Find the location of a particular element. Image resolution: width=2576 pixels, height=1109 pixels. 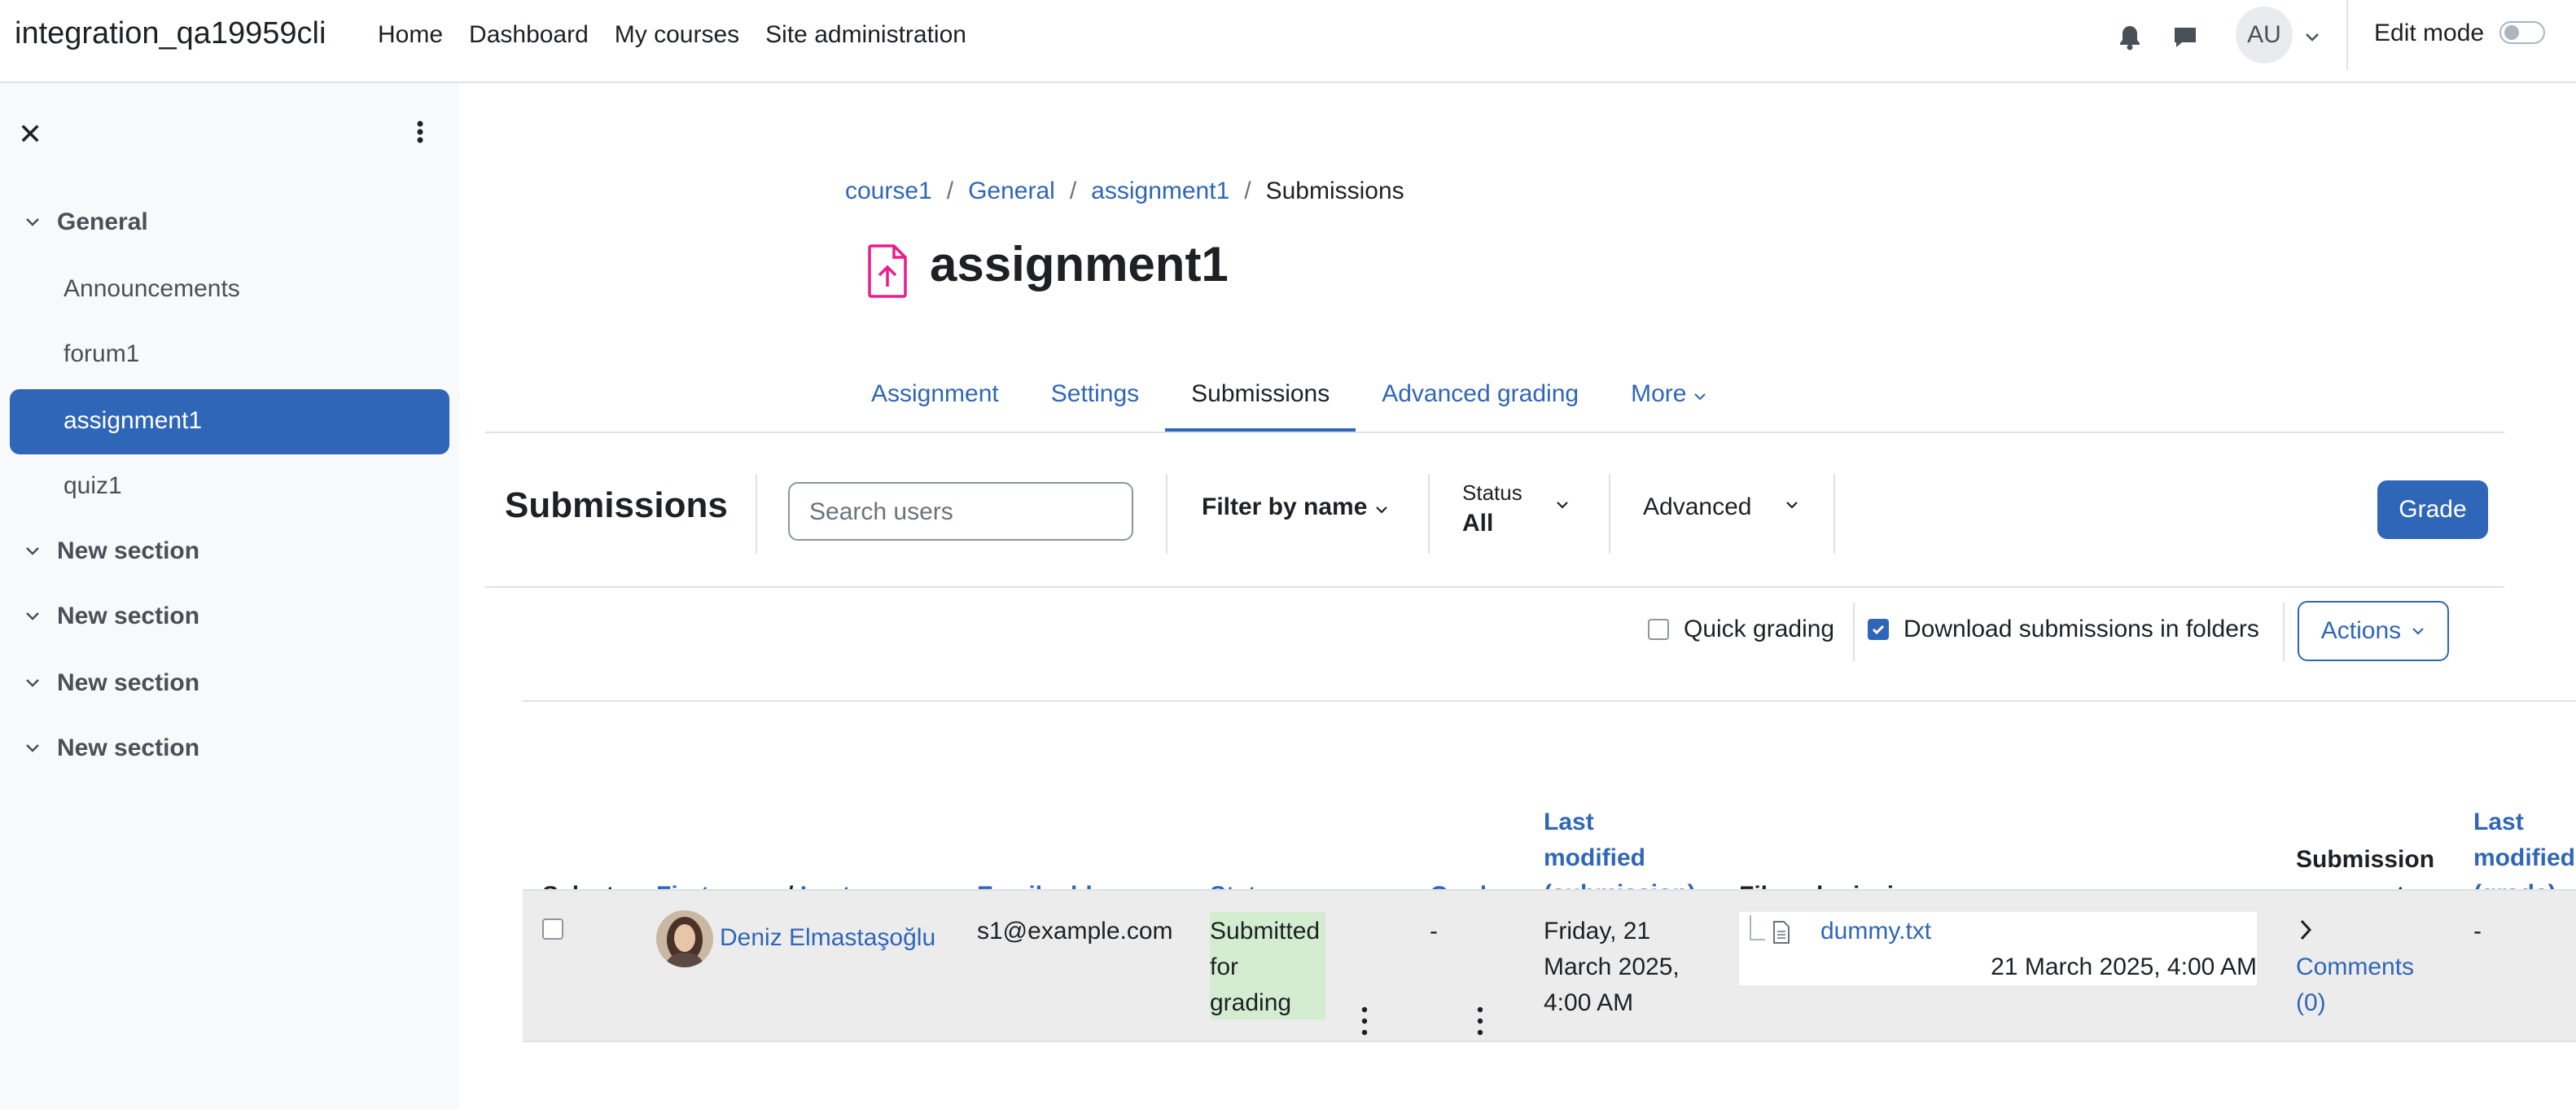

text-file-icon is located at coordinates (1781, 932).